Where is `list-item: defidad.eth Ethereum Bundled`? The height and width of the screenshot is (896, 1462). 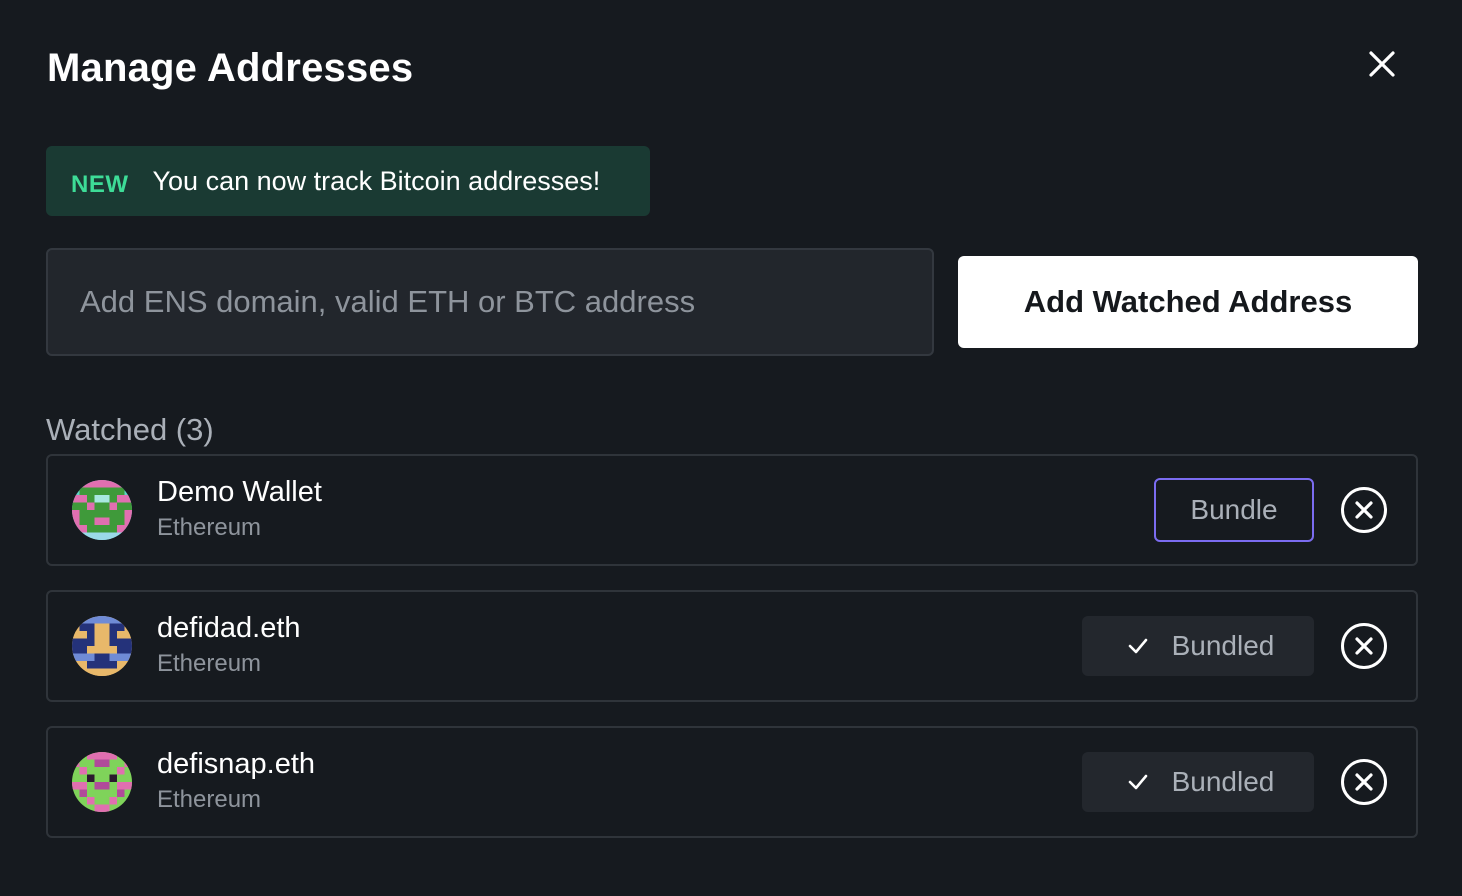 list-item: defidad.eth Ethereum Bundled is located at coordinates (732, 646).